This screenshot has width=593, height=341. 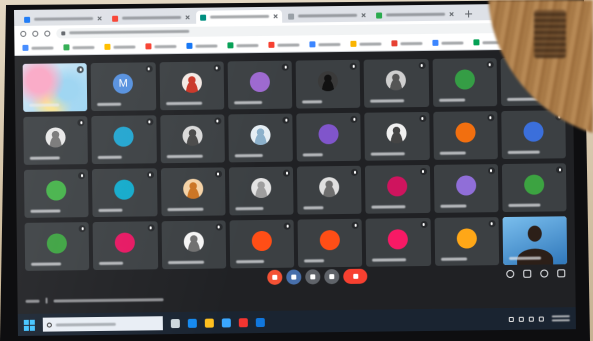 I want to click on back-icon, so click(x=23, y=33).